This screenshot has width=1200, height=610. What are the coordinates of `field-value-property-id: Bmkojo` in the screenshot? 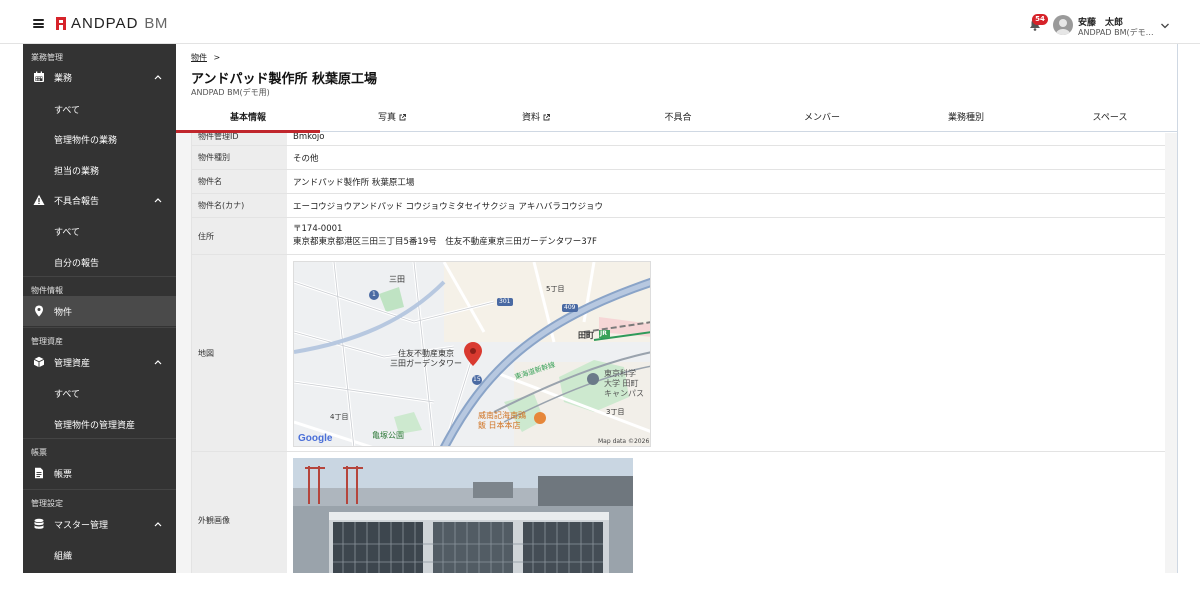 It's located at (309, 137).